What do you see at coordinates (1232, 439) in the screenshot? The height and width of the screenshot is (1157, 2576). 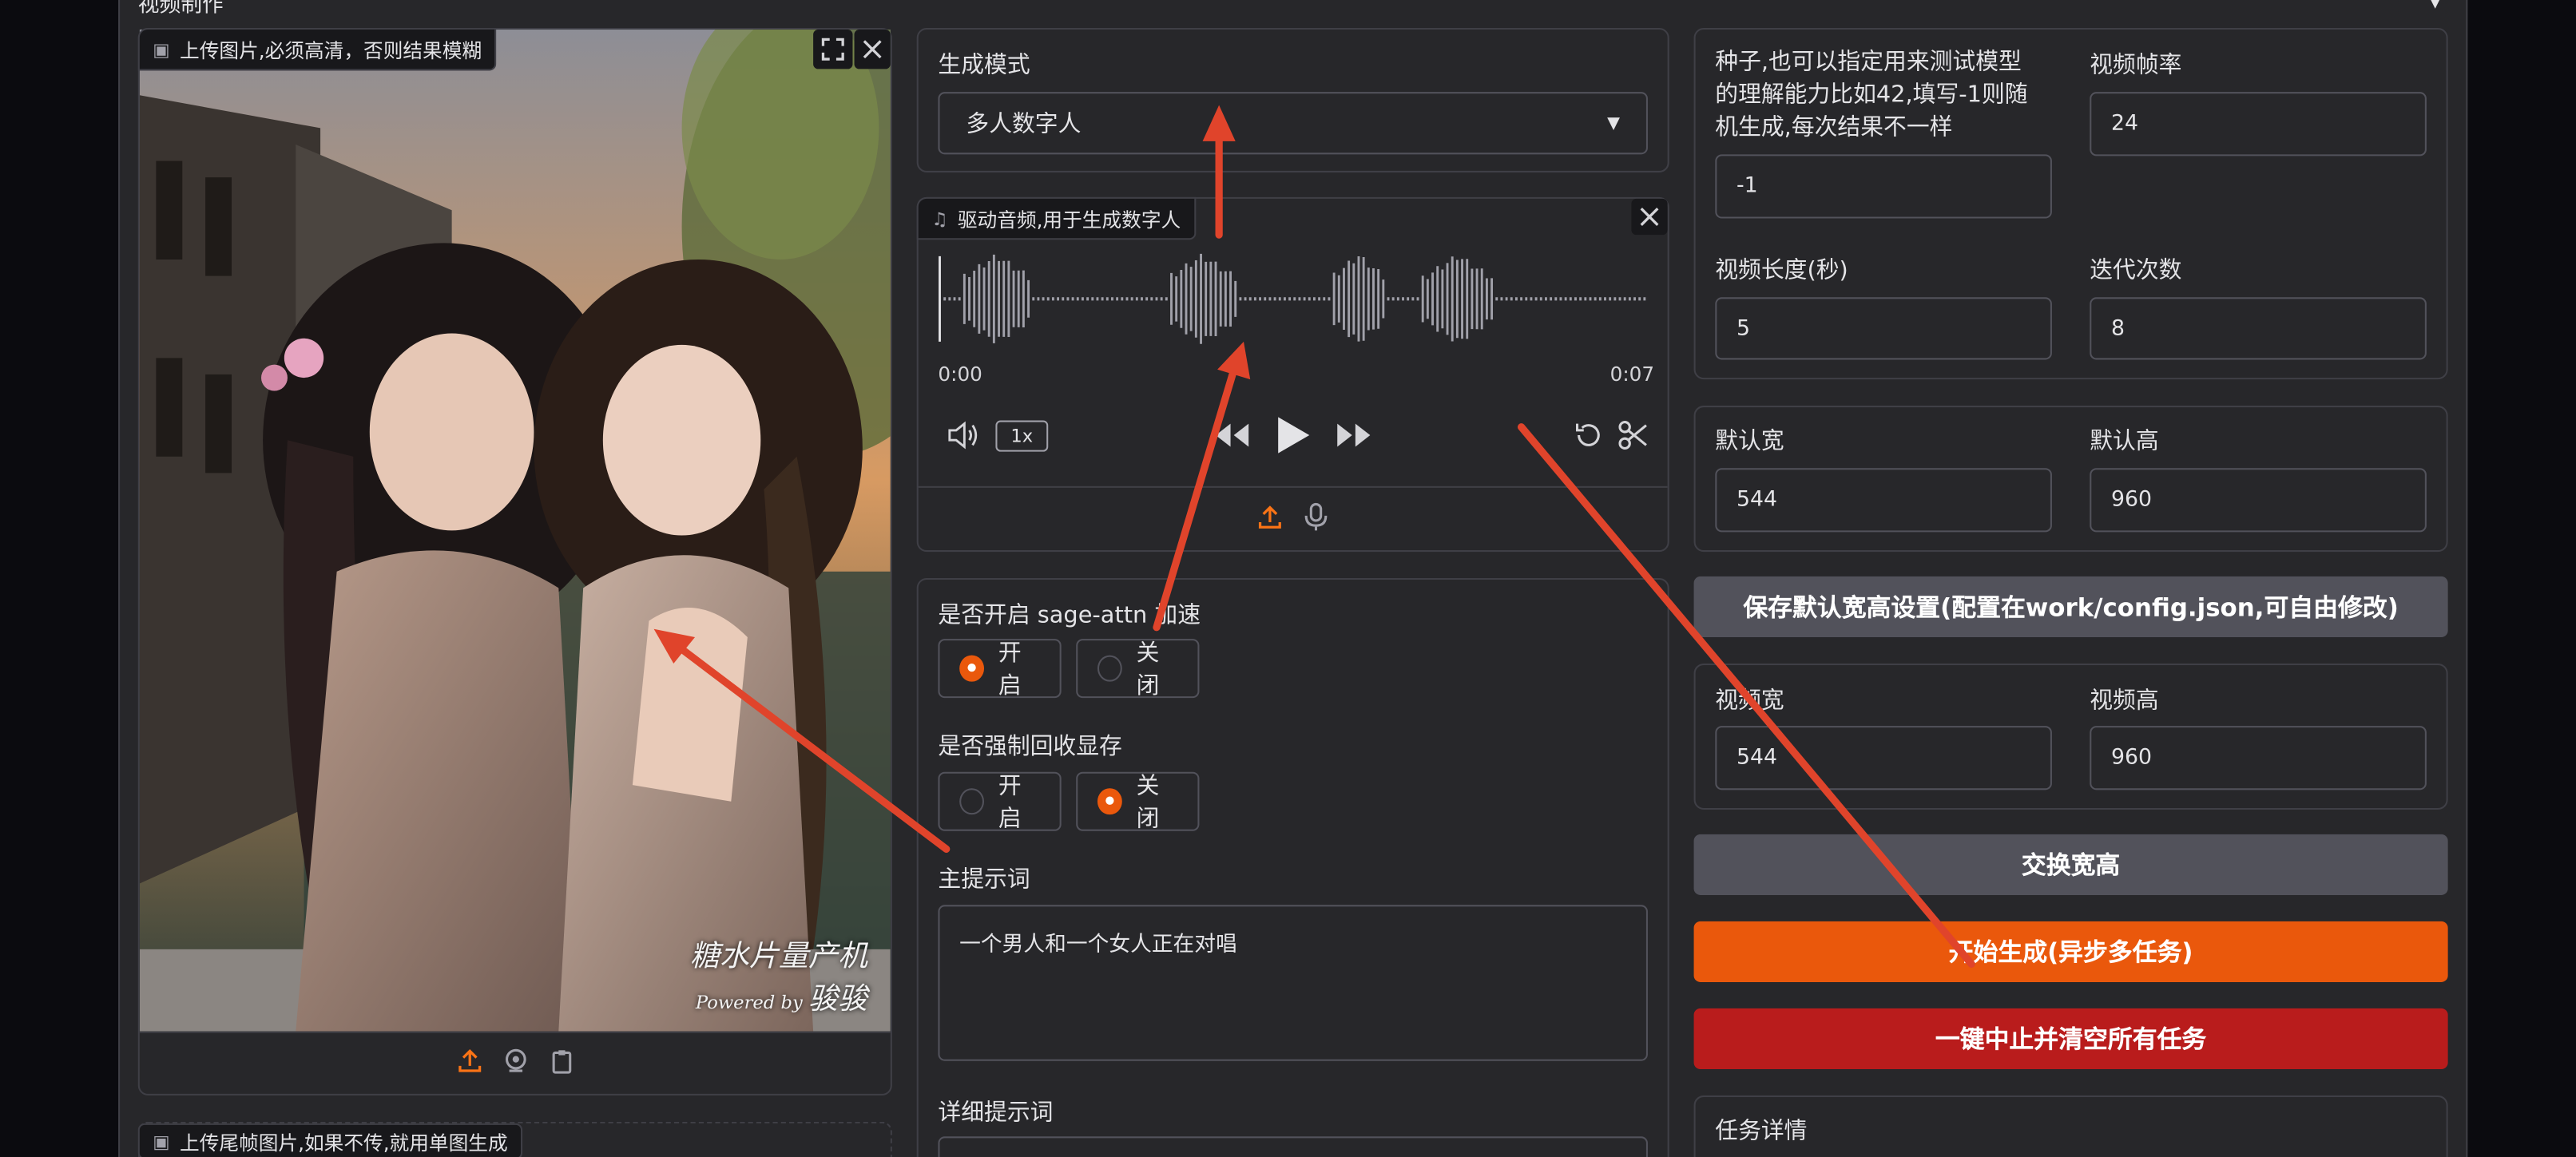 I see `rewind-icon` at bounding box center [1232, 439].